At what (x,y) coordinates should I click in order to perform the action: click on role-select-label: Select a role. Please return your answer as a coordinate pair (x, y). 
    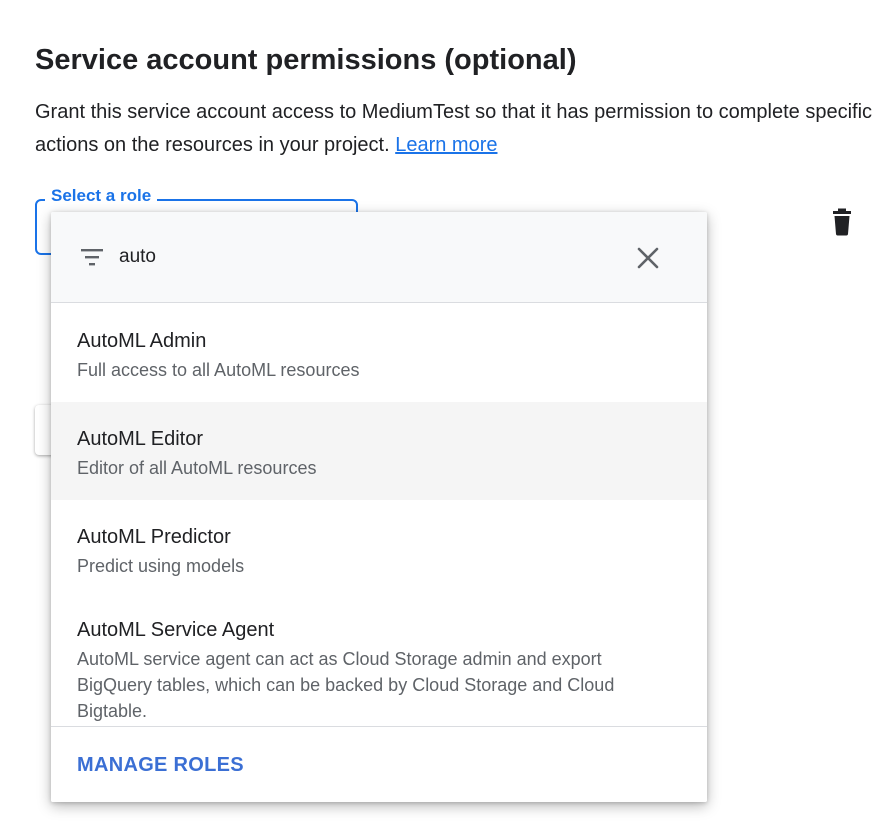
    Looking at the image, I should click on (101, 196).